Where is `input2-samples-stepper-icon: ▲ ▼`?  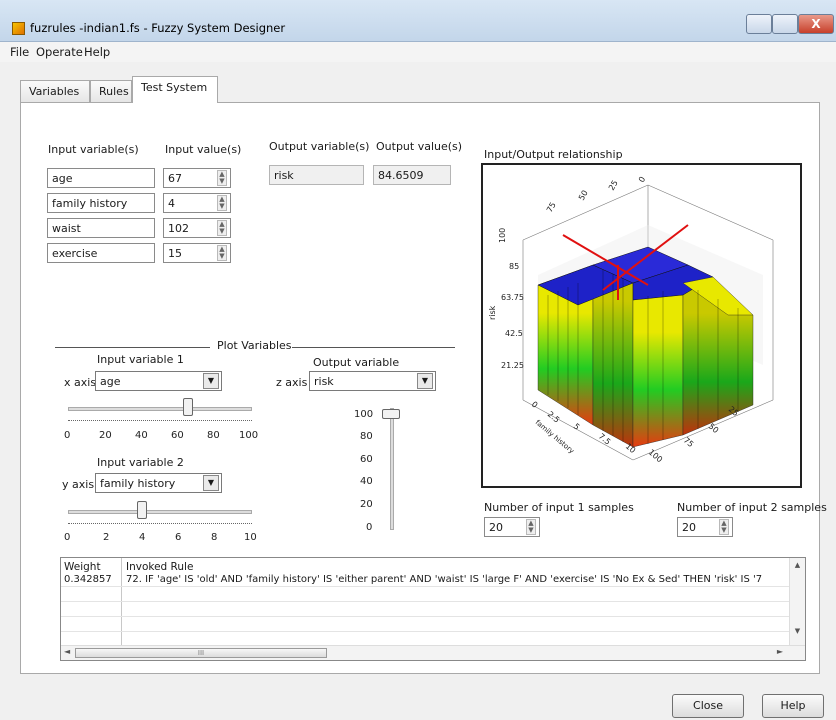 input2-samples-stepper-icon: ▲ ▼ is located at coordinates (724, 527).